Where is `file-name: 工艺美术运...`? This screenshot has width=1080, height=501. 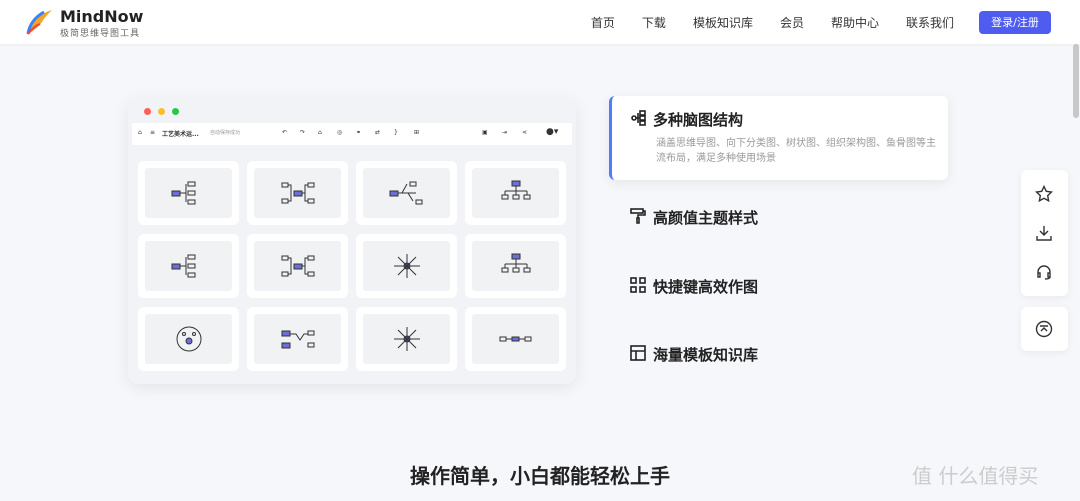
file-name: 工艺美术运... is located at coordinates (180, 134).